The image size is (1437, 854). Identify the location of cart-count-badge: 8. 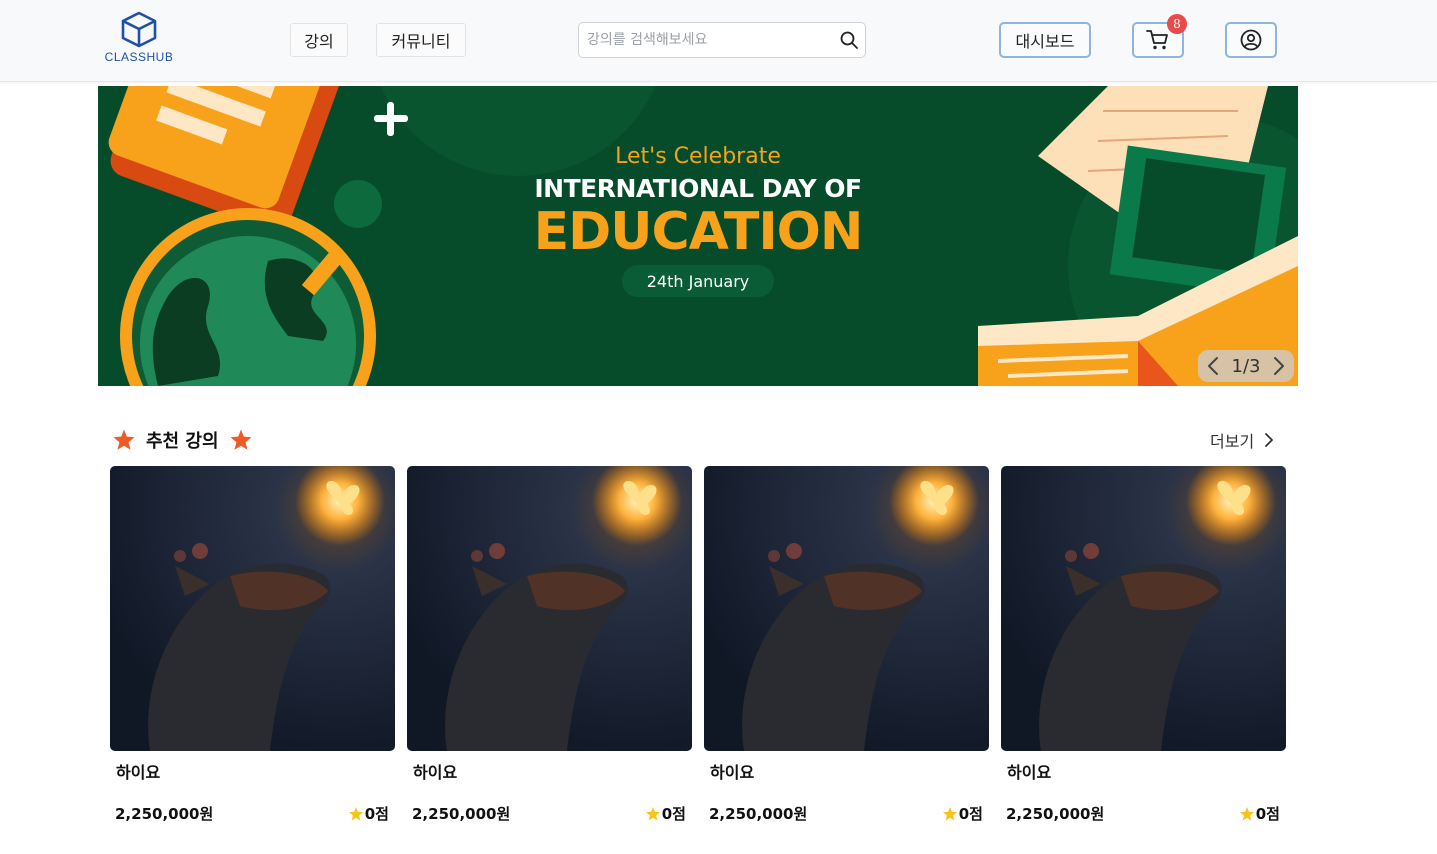
(1177, 24).